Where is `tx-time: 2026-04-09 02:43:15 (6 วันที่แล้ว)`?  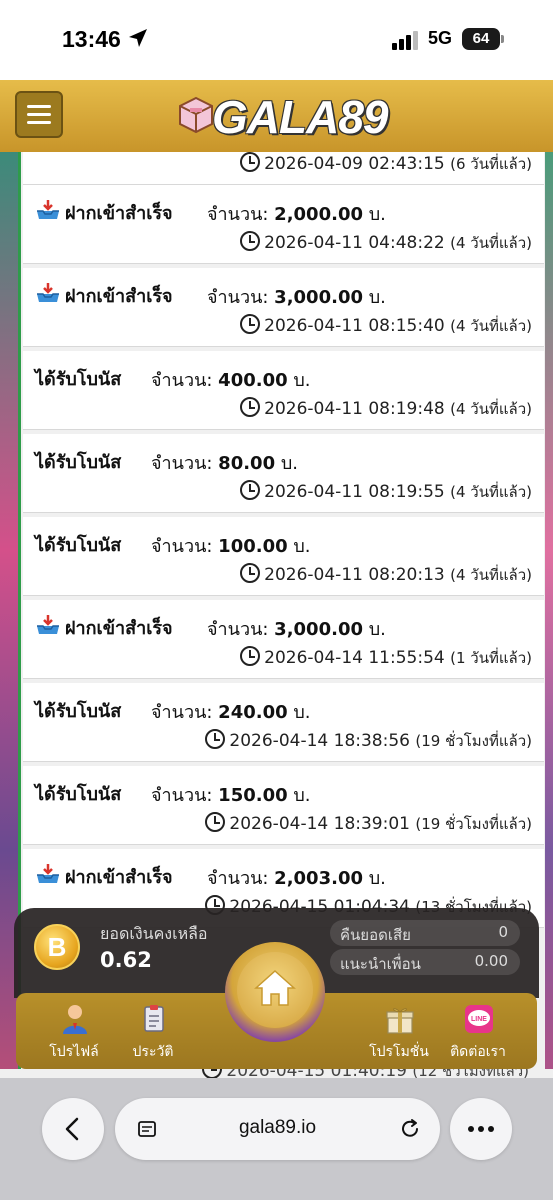 tx-time: 2026-04-09 02:43:15 (6 วันที่แล้ว) is located at coordinates (386, 164).